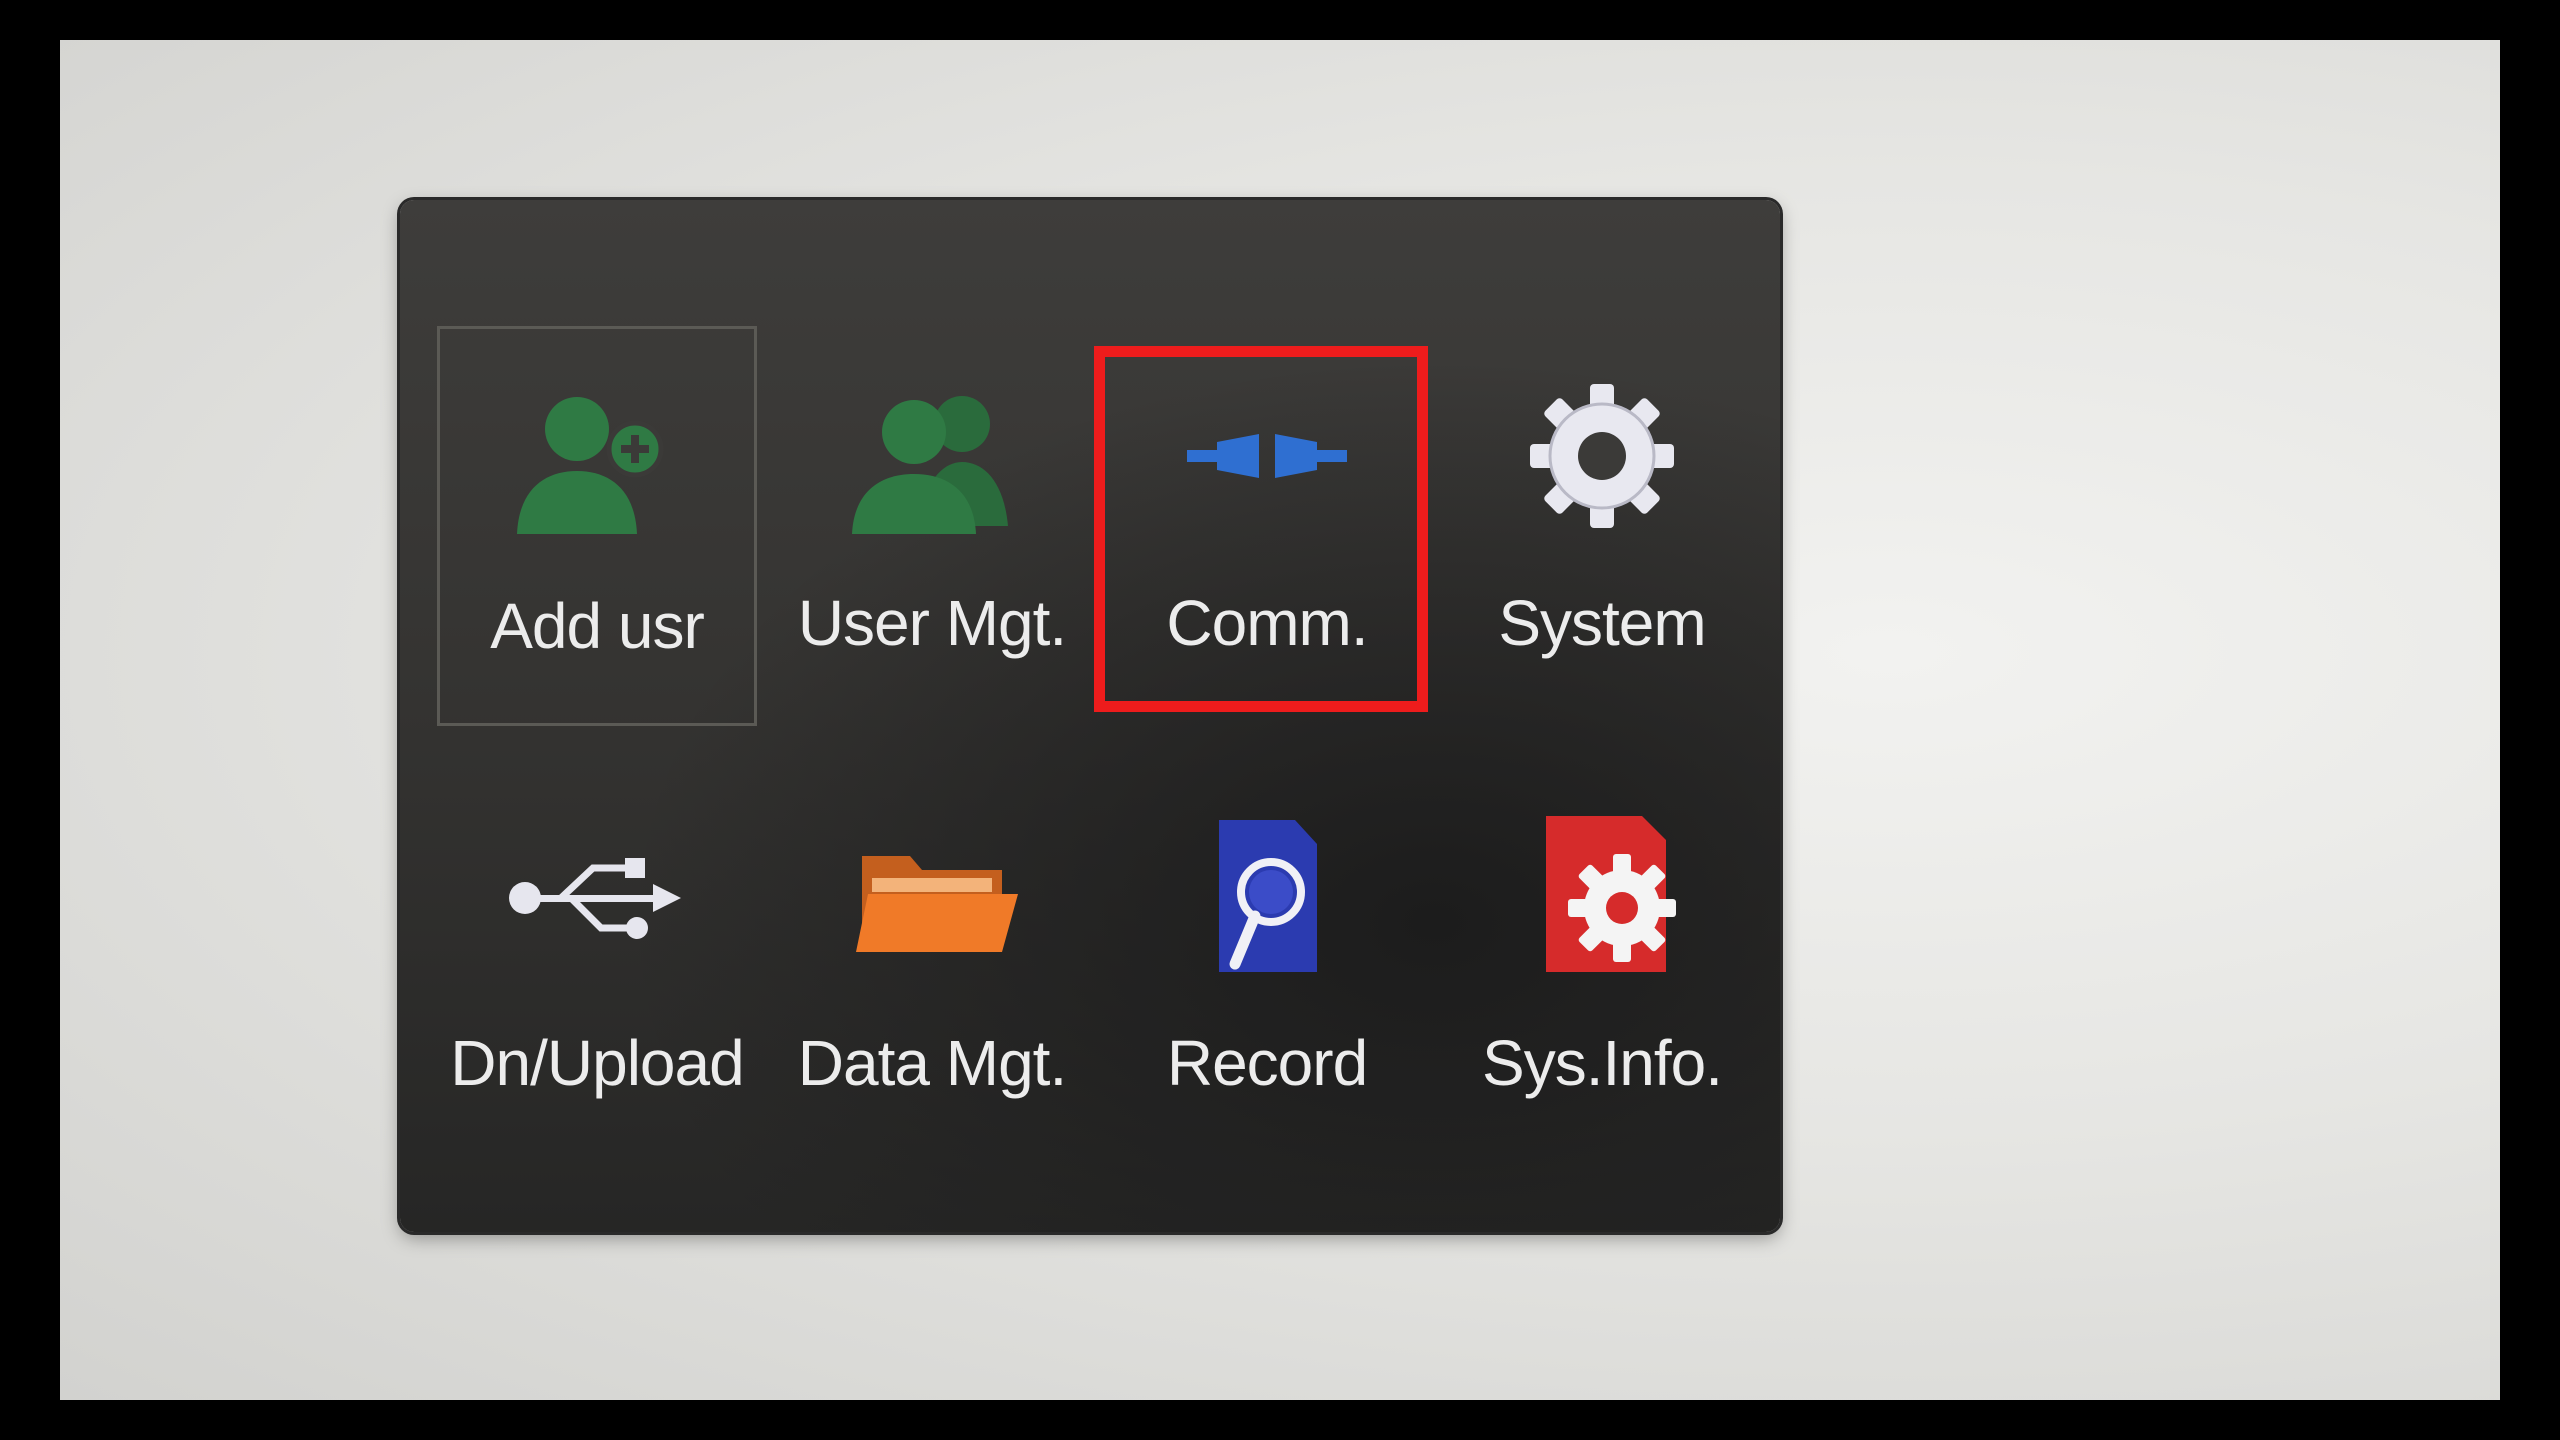  Describe the element at coordinates (1267, 1063) in the screenshot. I see `menu-item-label: Record` at that location.